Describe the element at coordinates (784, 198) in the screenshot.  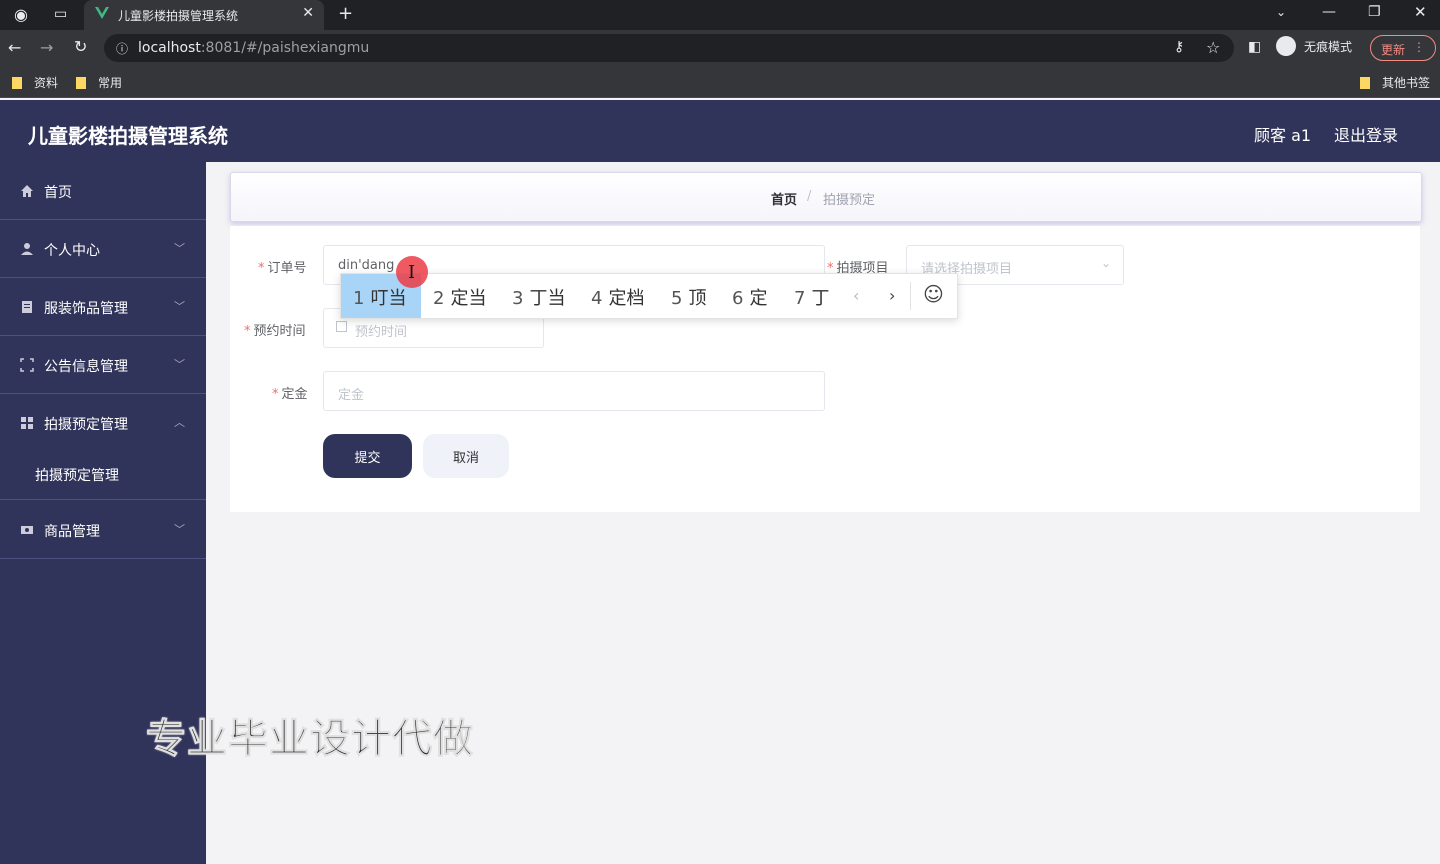
I see `breadcrumb-home: 首页` at that location.